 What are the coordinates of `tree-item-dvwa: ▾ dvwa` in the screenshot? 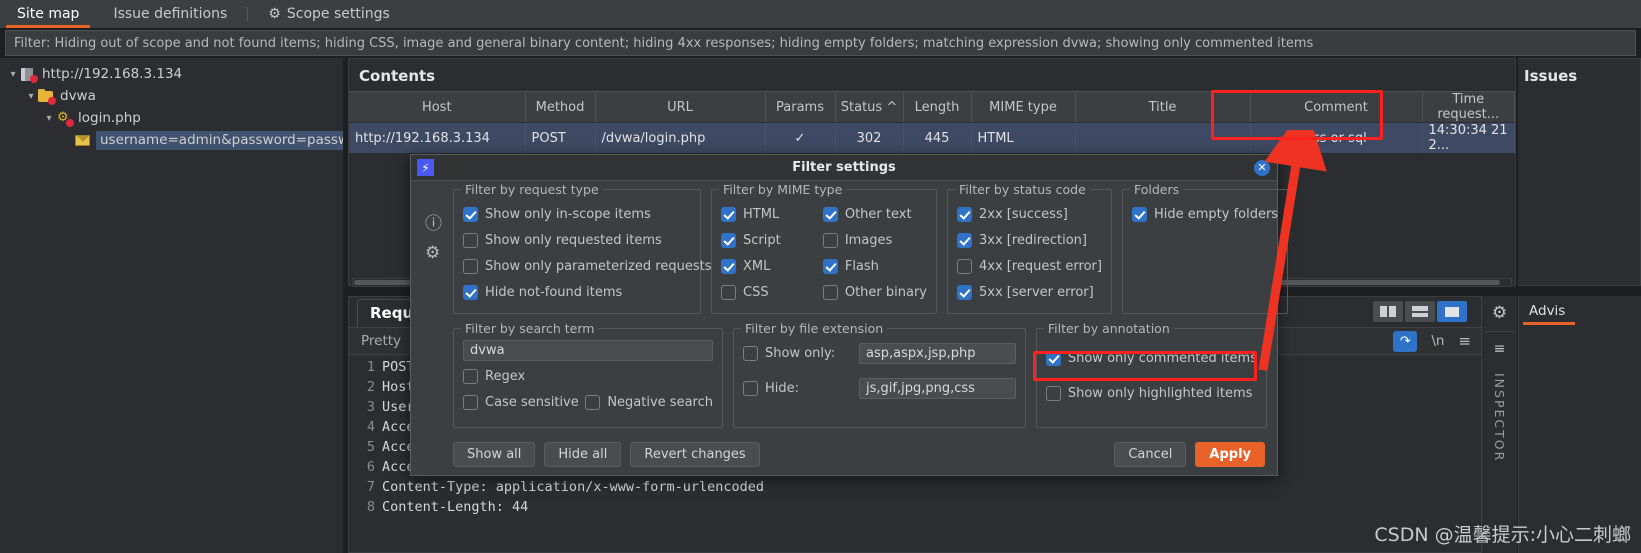 It's located at (171, 96).